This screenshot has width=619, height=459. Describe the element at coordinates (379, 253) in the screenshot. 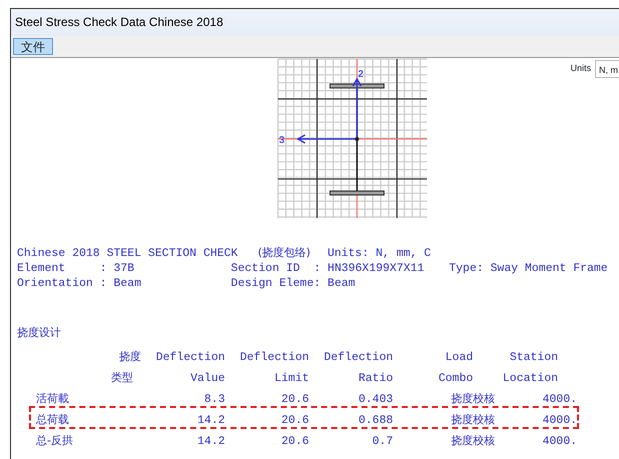

I see `units-text: Units: N, mm, C` at that location.